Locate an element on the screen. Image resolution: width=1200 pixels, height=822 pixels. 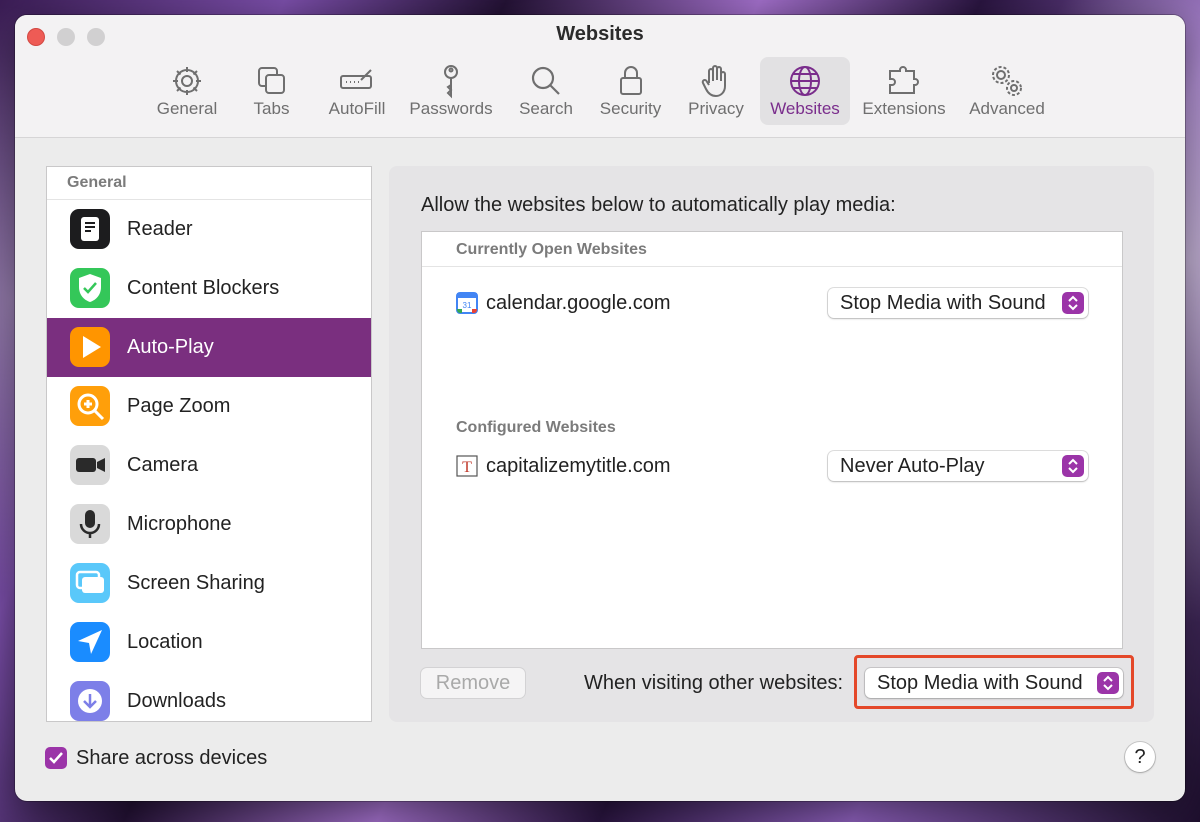
tab-search: Search is located at coordinates (546, 91).